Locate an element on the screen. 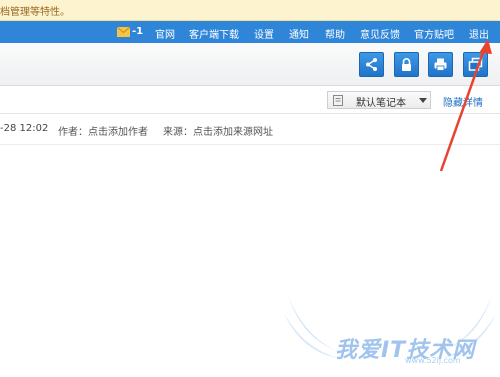  print-icon is located at coordinates (440, 64).